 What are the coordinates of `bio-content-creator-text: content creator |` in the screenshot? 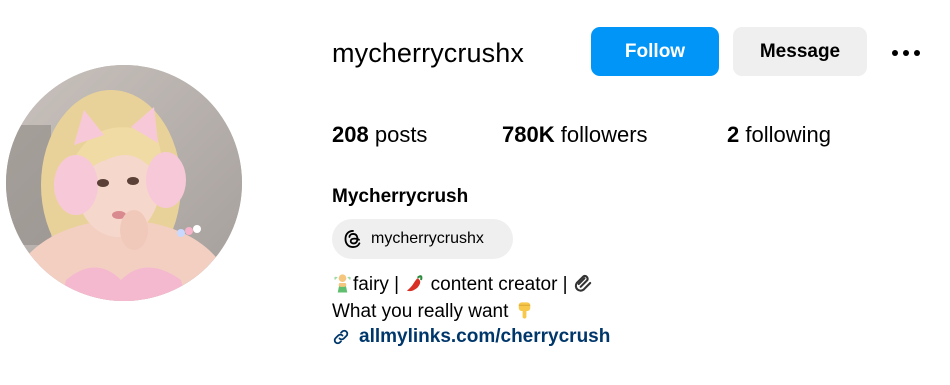 It's located at (499, 284).